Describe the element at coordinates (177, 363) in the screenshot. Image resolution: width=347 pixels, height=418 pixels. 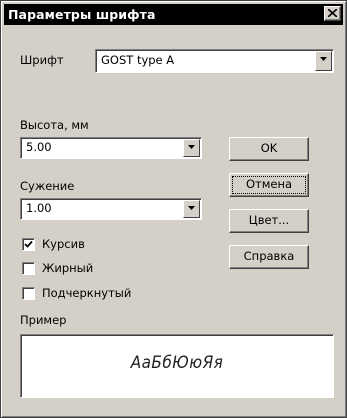
I see `font-preview-sample: АаБбЮюЯя` at that location.